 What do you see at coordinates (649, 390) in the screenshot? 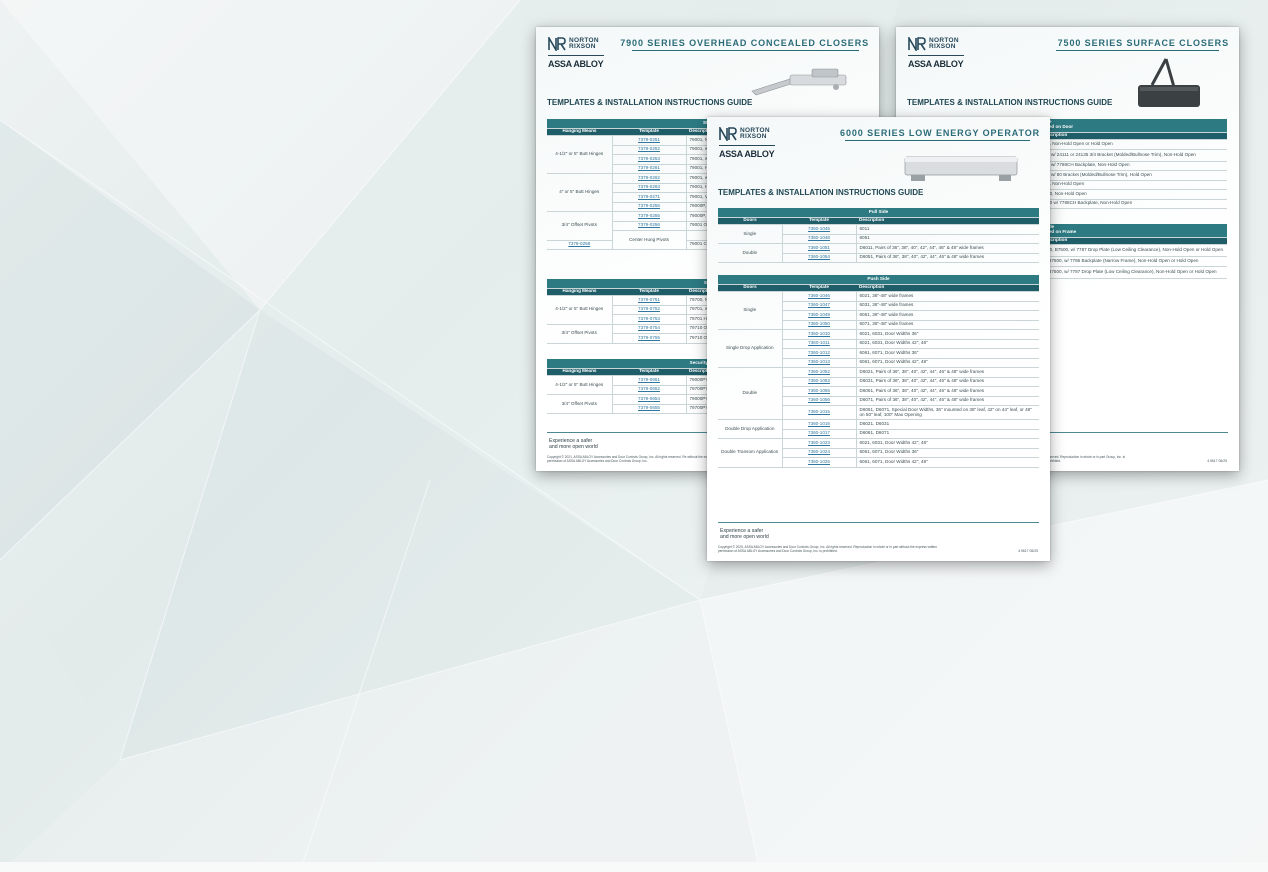
I see `template-link: 7379-0652` at bounding box center [649, 390].